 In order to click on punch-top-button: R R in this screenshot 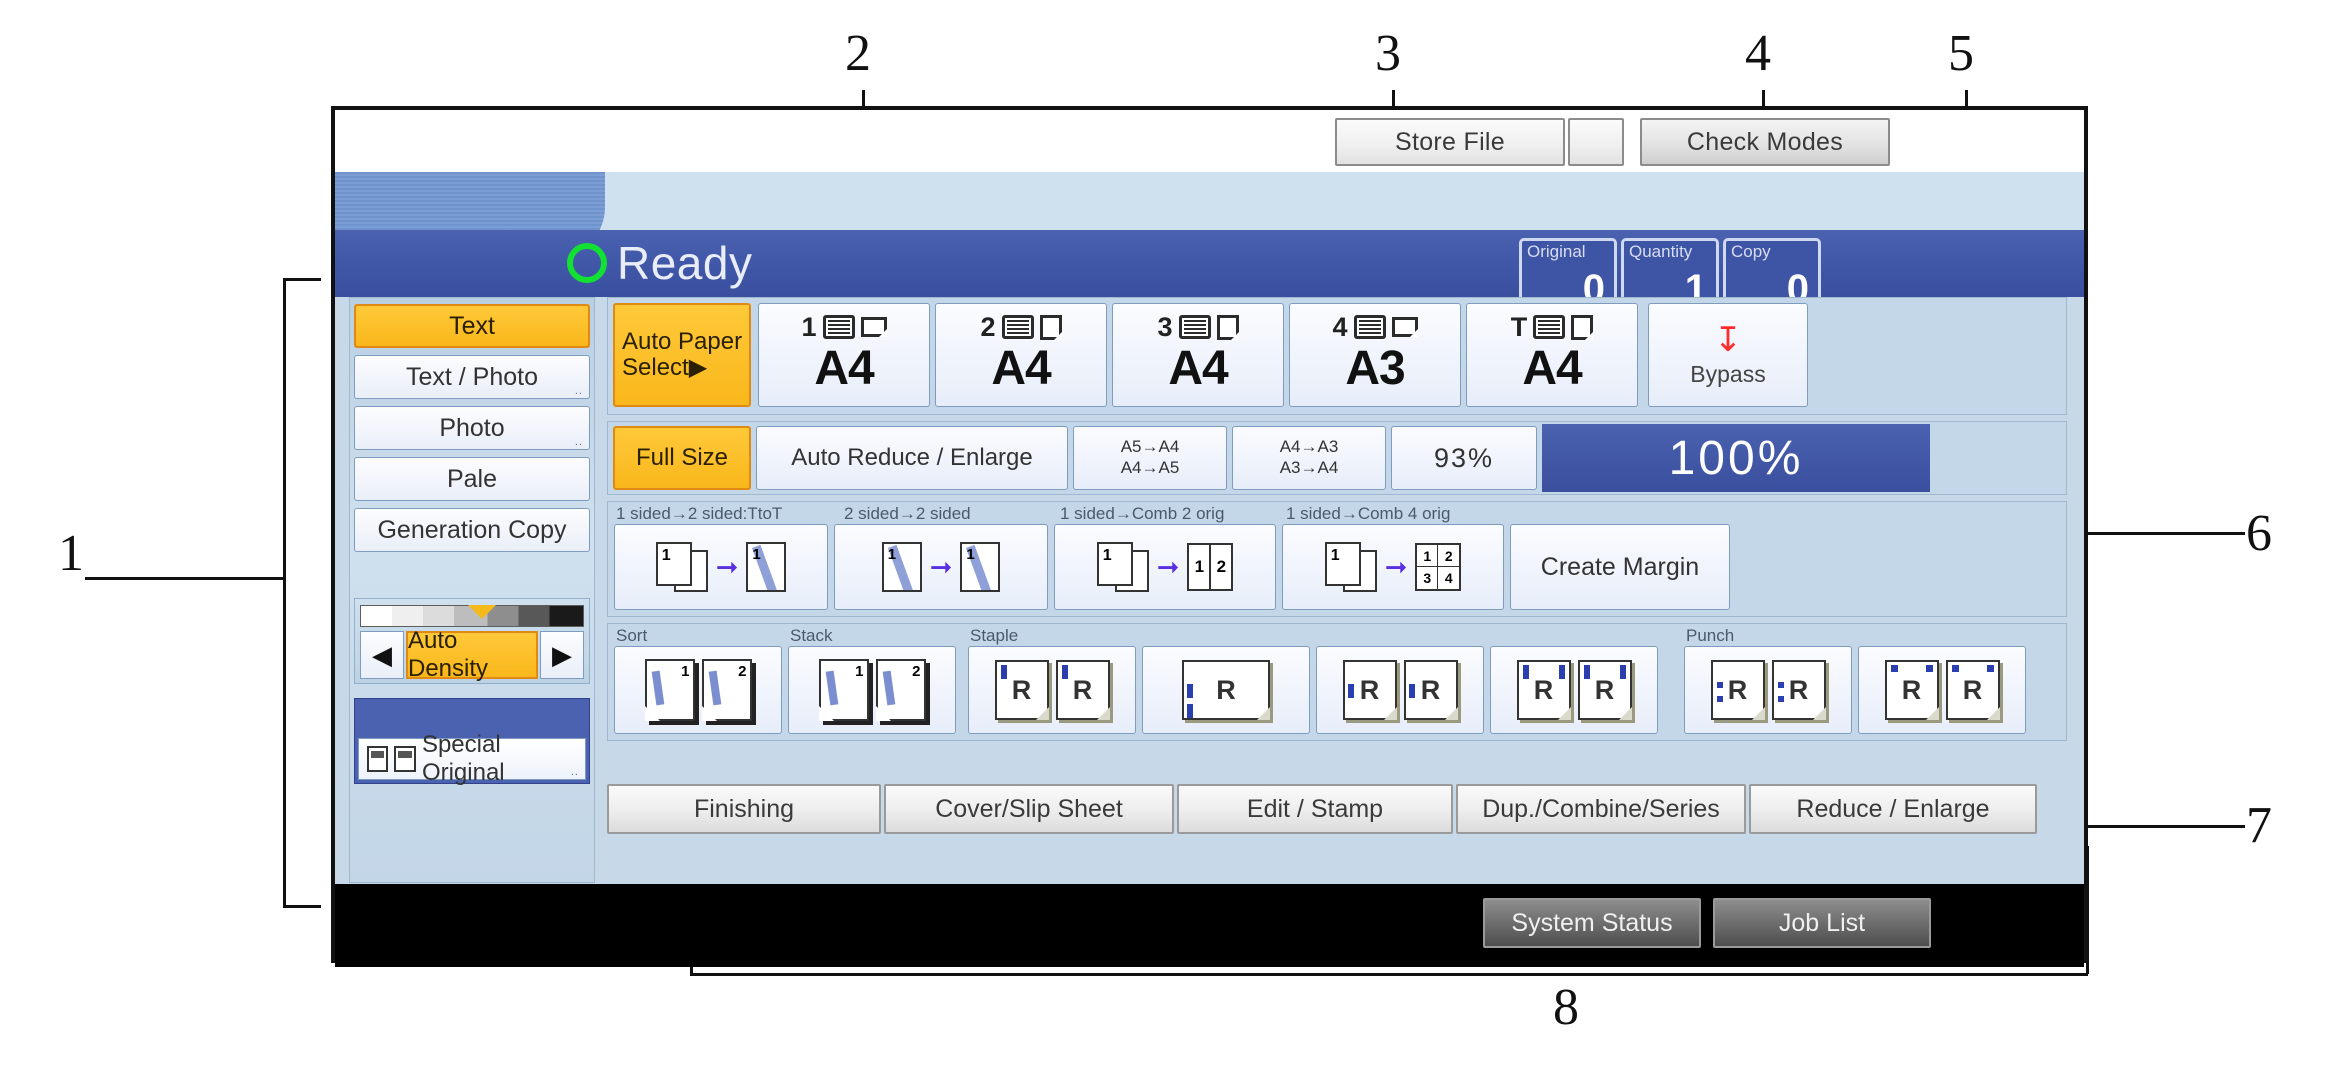, I will do `click(1942, 690)`.